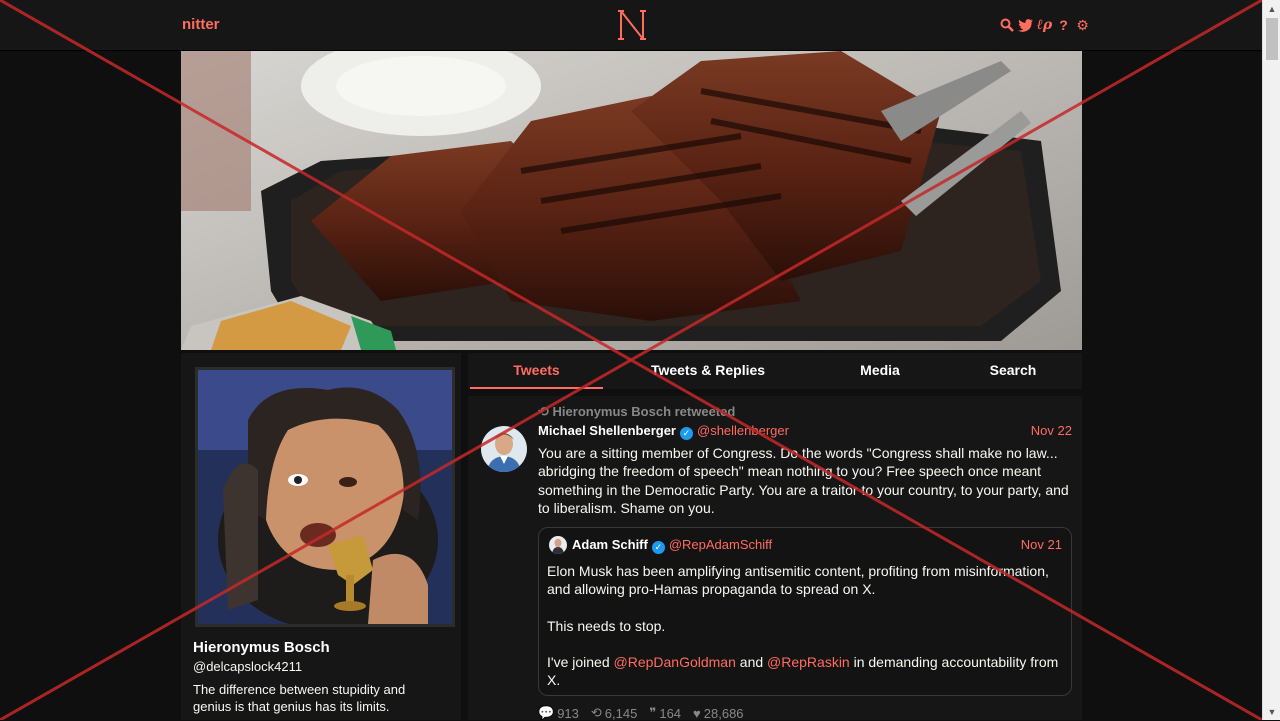  Describe the element at coordinates (808, 662) in the screenshot. I see `mention-link: @RepRaskin` at that location.